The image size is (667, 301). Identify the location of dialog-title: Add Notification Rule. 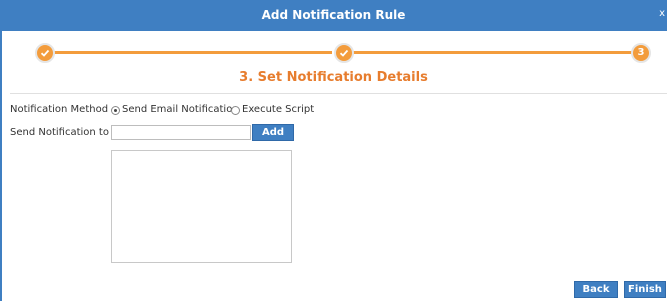
(333, 15).